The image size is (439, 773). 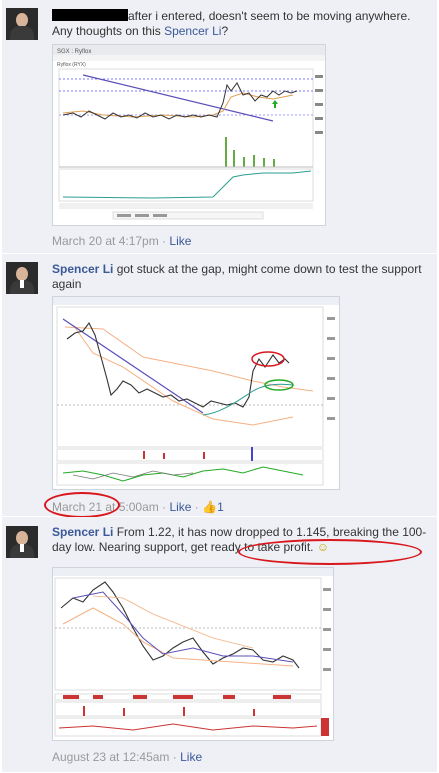 I want to click on like-count: 👍1, so click(x=213, y=507).